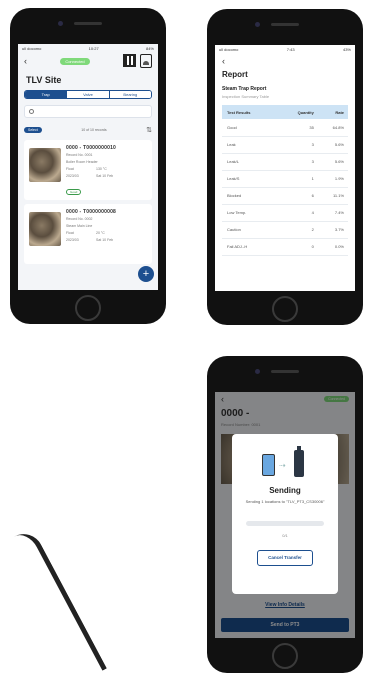  Describe the element at coordinates (285, 535) in the screenshot. I see `progress-count: 0/1` at that location.